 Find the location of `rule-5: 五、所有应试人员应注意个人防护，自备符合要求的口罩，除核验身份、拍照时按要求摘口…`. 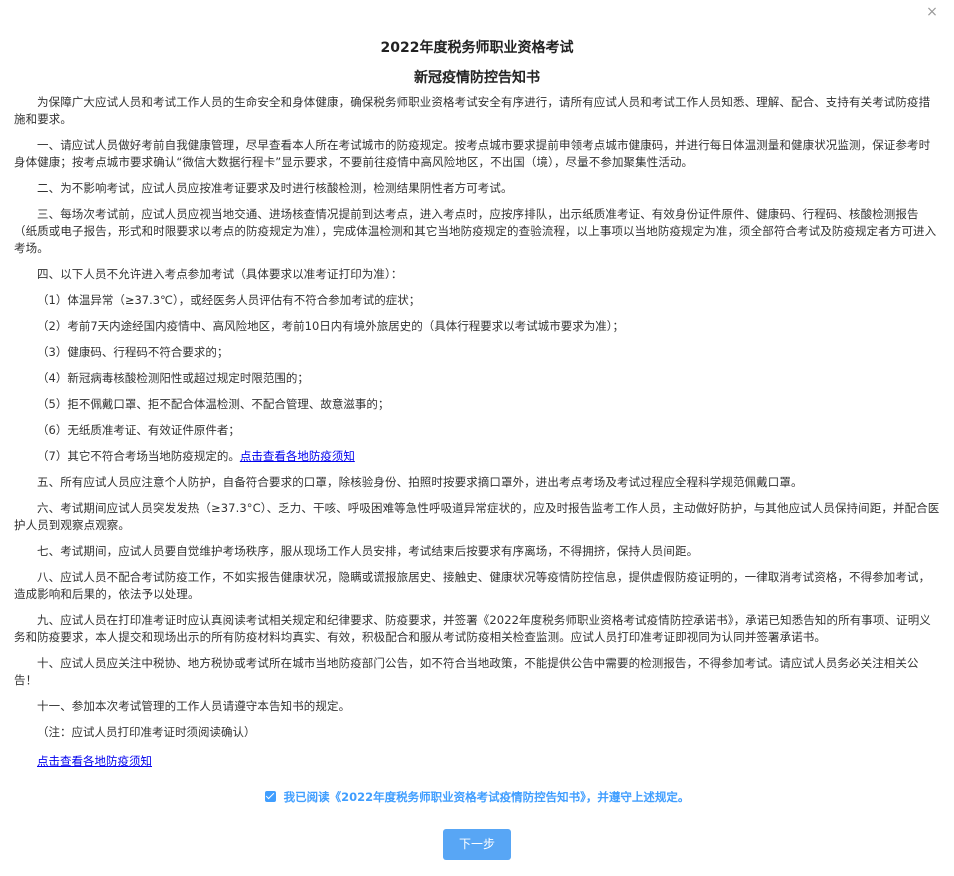

rule-5: 五、所有应试人员应注意个人防护，自备符合要求的口罩，除核验身份、拍照时按要求摘口… is located at coordinates (420, 482).